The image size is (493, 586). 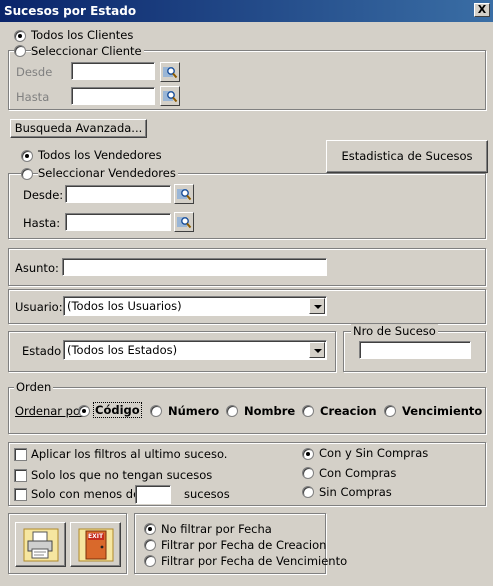 I want to click on window-title: Sucesos por Estado, so click(x=70, y=11).